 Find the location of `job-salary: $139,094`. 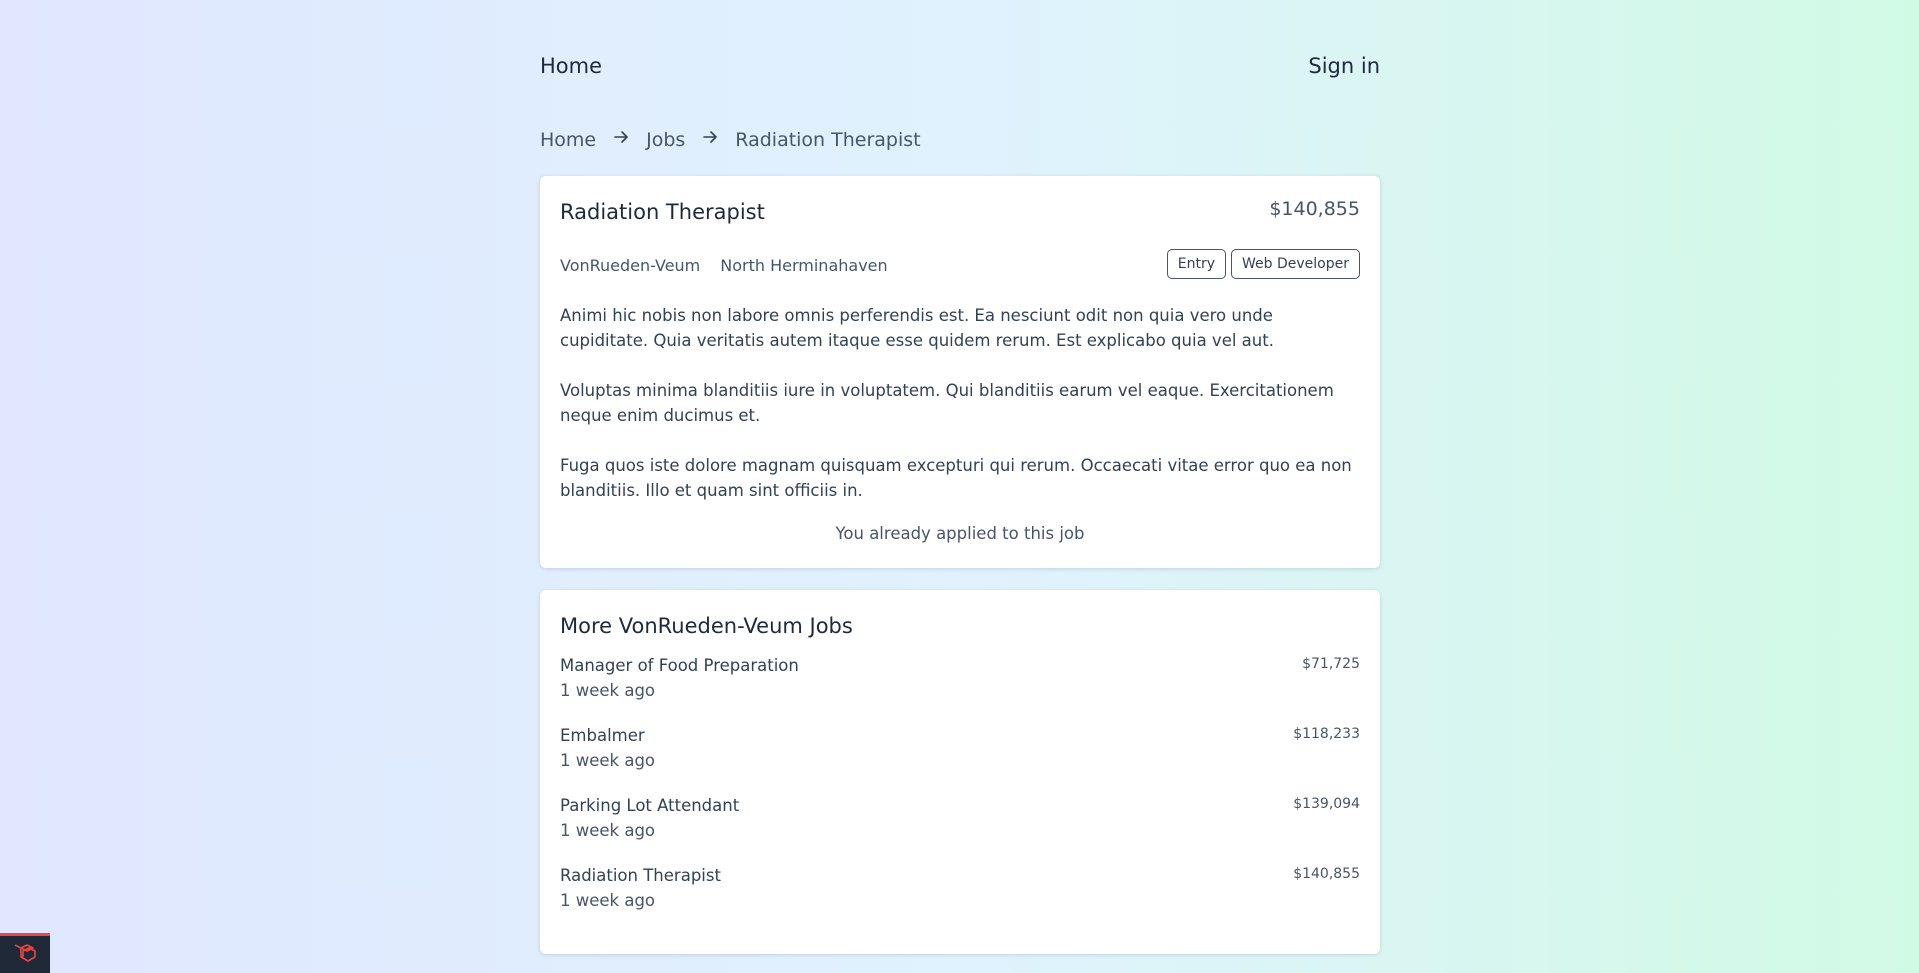

job-salary: $139,094 is located at coordinates (1326, 804).